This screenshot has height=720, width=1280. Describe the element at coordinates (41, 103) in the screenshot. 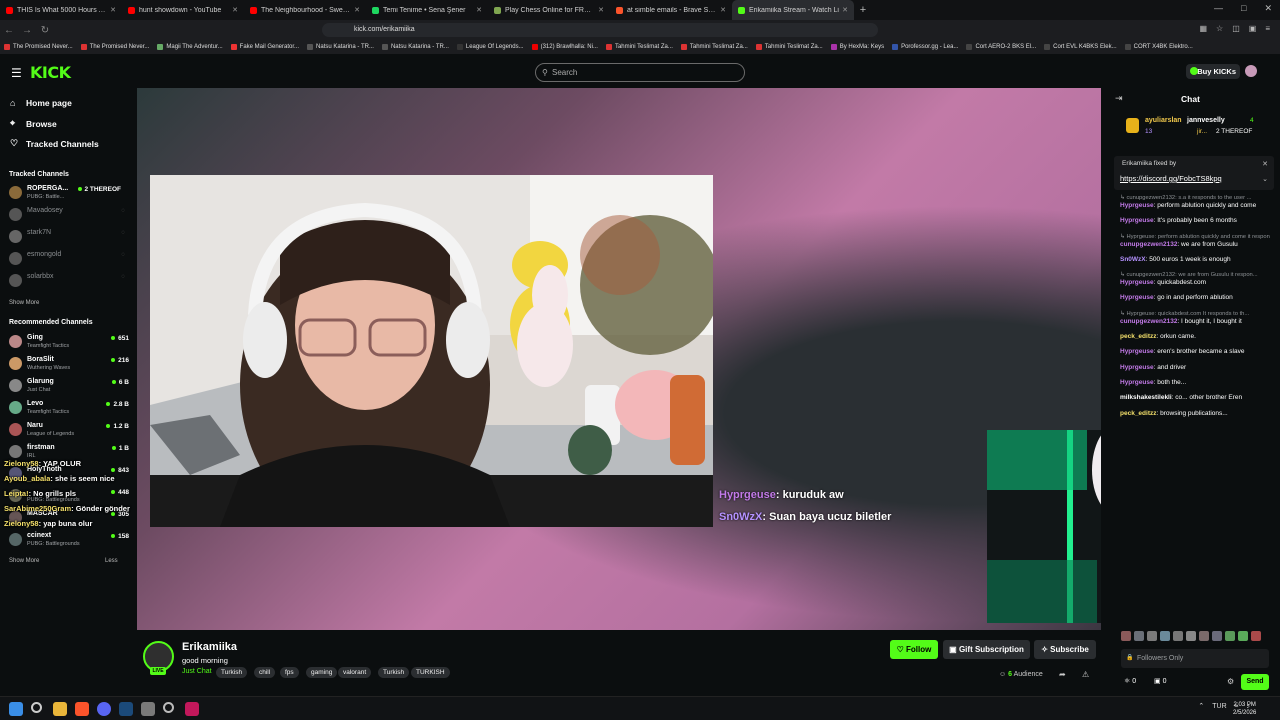

I see `sidebar-nav-home-page: ⌂ Home page` at that location.